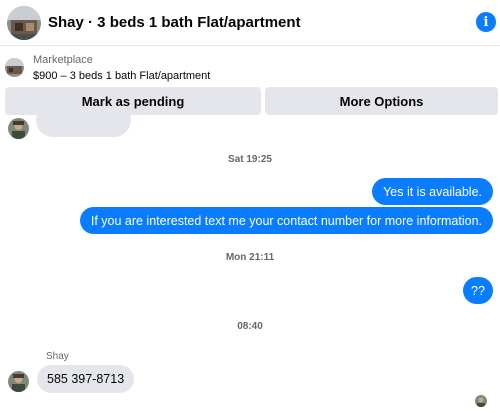 This screenshot has height=413, width=500. Describe the element at coordinates (63, 60) in the screenshot. I see `listing-source-label: Marketplace` at that location.